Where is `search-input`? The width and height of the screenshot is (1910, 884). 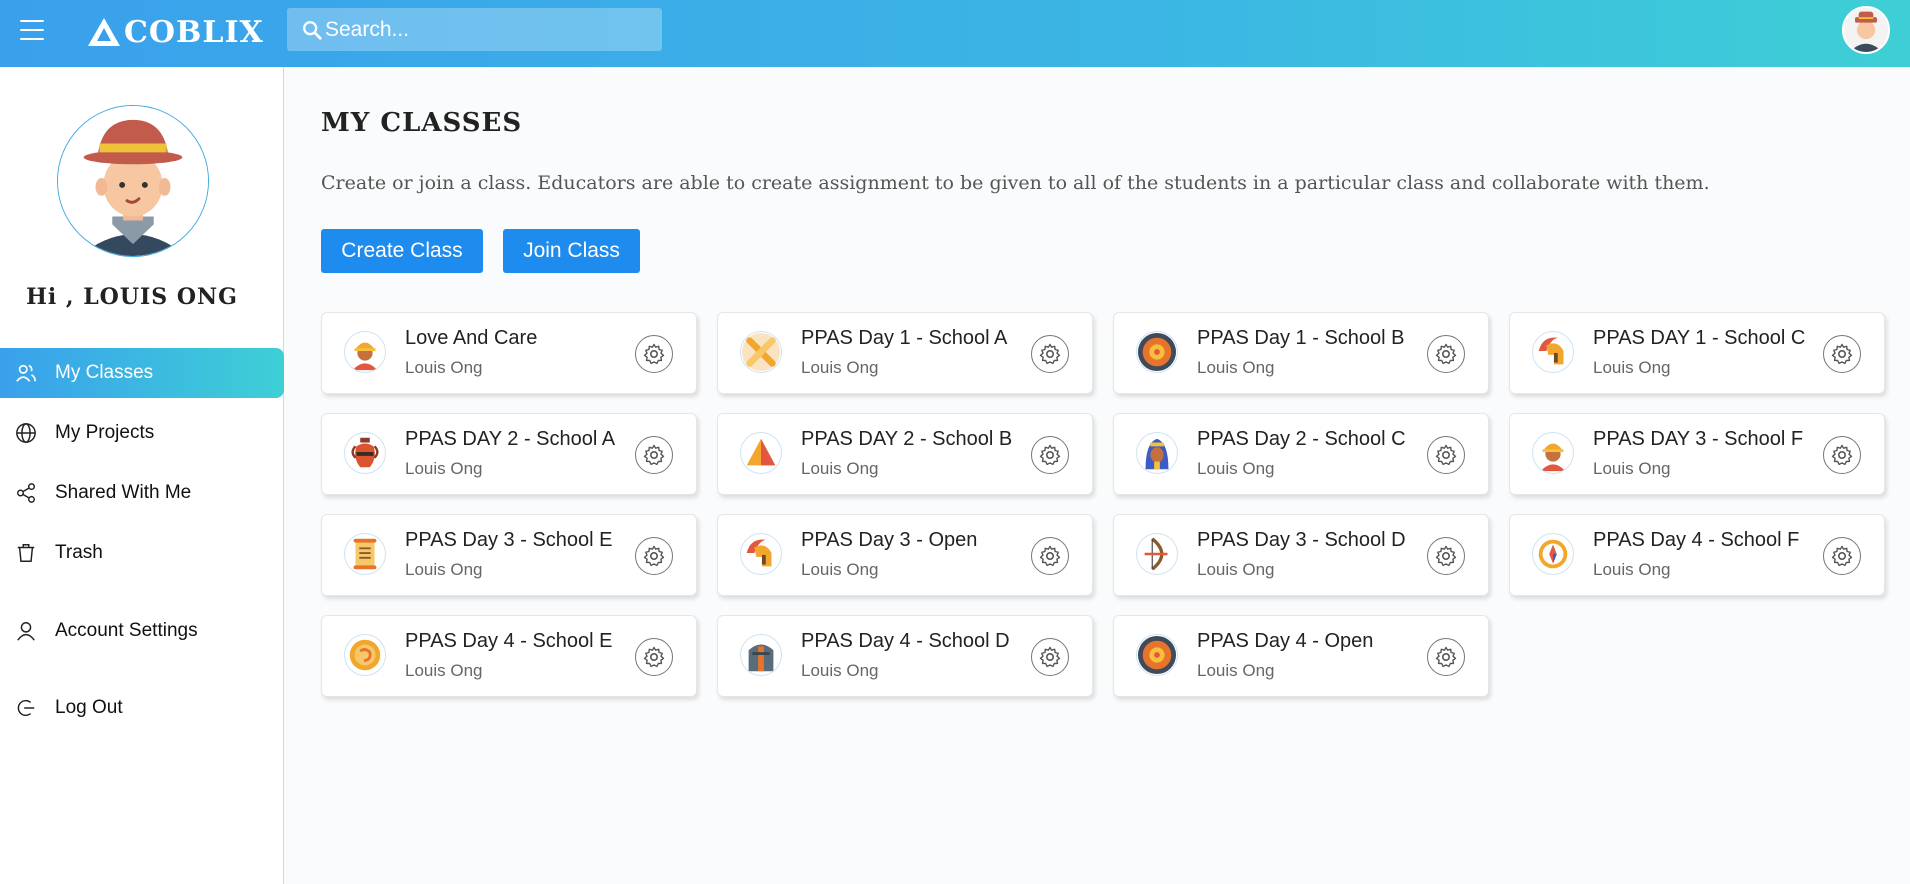 search-input is located at coordinates (485, 29).